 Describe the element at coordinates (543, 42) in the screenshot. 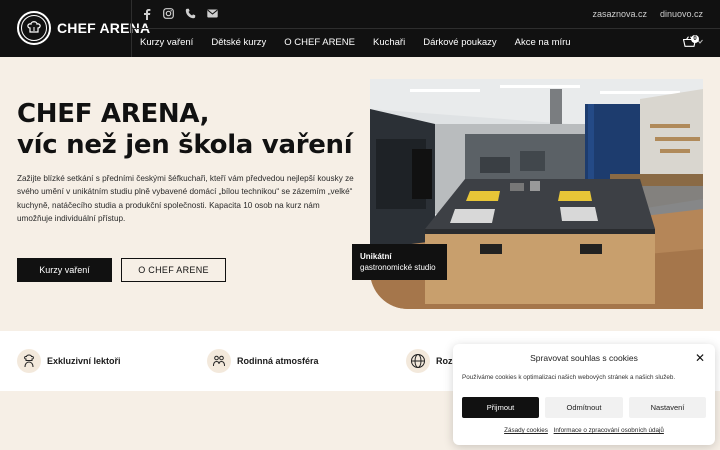

I see `nav-item-akce-na-miru: Akce na míru` at that location.